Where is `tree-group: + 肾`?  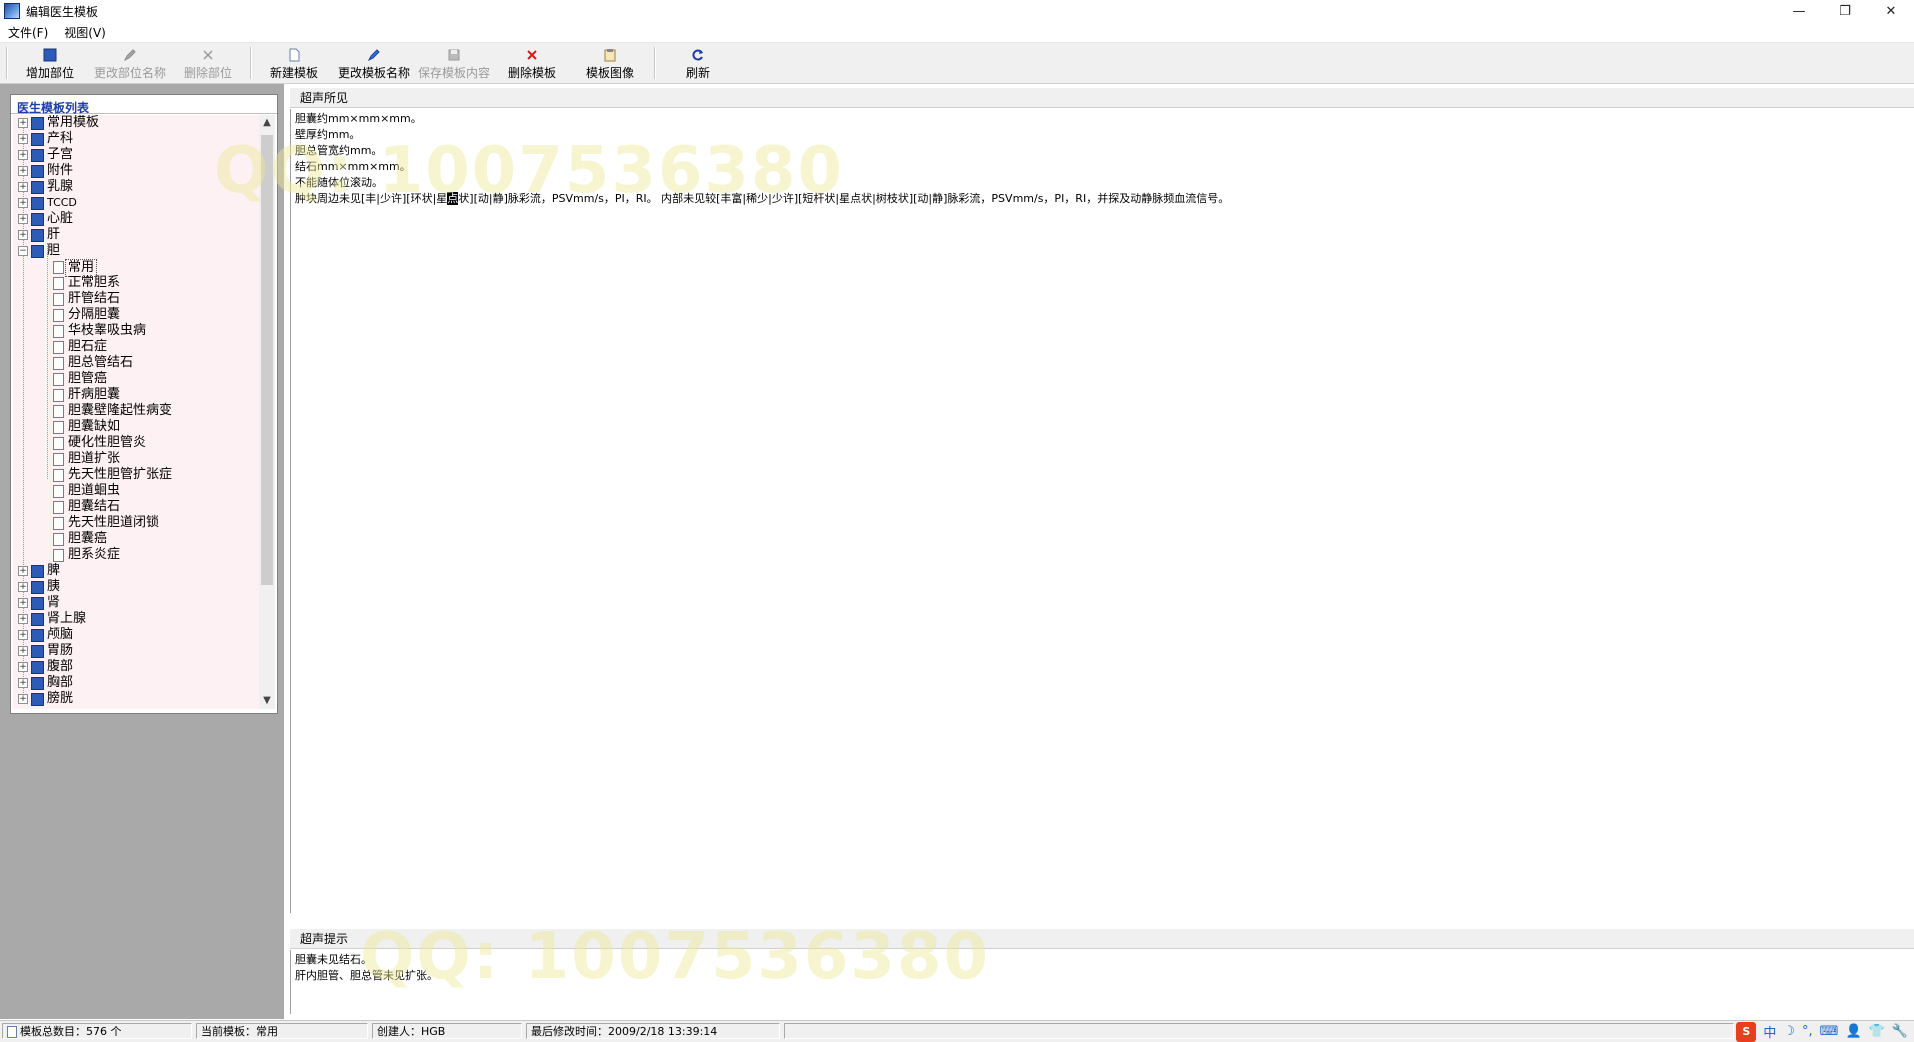 tree-group: + 肾 is located at coordinates (136, 603).